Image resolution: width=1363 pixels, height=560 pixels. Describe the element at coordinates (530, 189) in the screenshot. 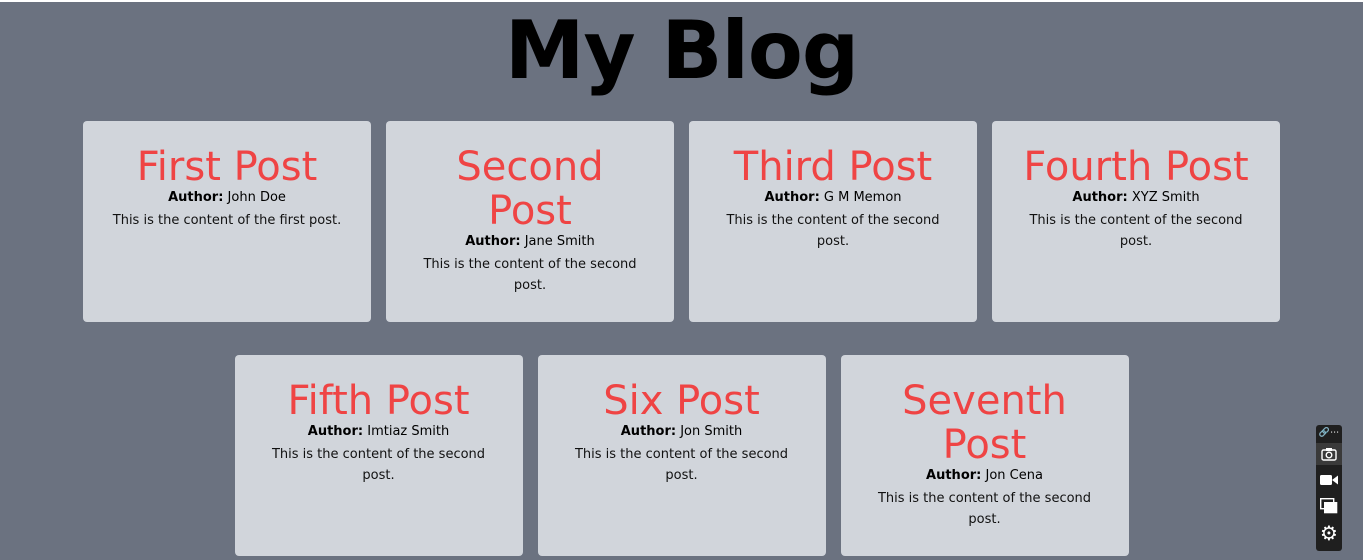

I see `post-title: Second Post` at that location.